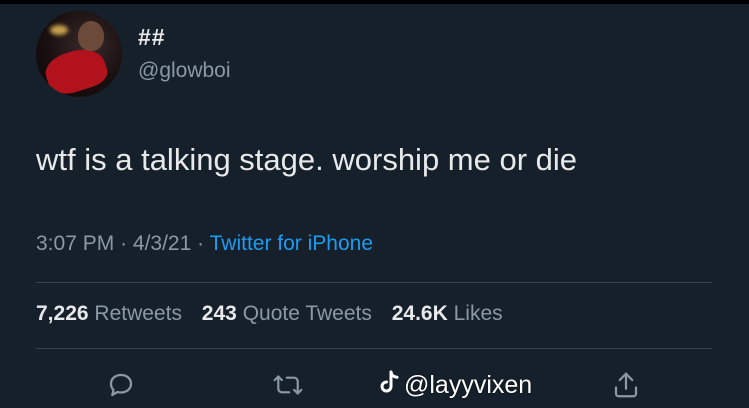 The width and height of the screenshot is (749, 408). What do you see at coordinates (91, 36) in the screenshot?
I see `avatar-face` at bounding box center [91, 36].